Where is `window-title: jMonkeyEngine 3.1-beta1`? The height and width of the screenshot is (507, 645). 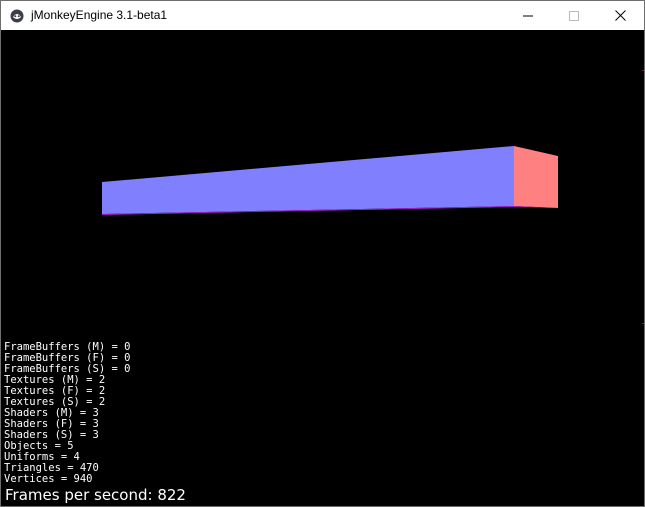 window-title: jMonkeyEngine 3.1-beta1 is located at coordinates (99, 15).